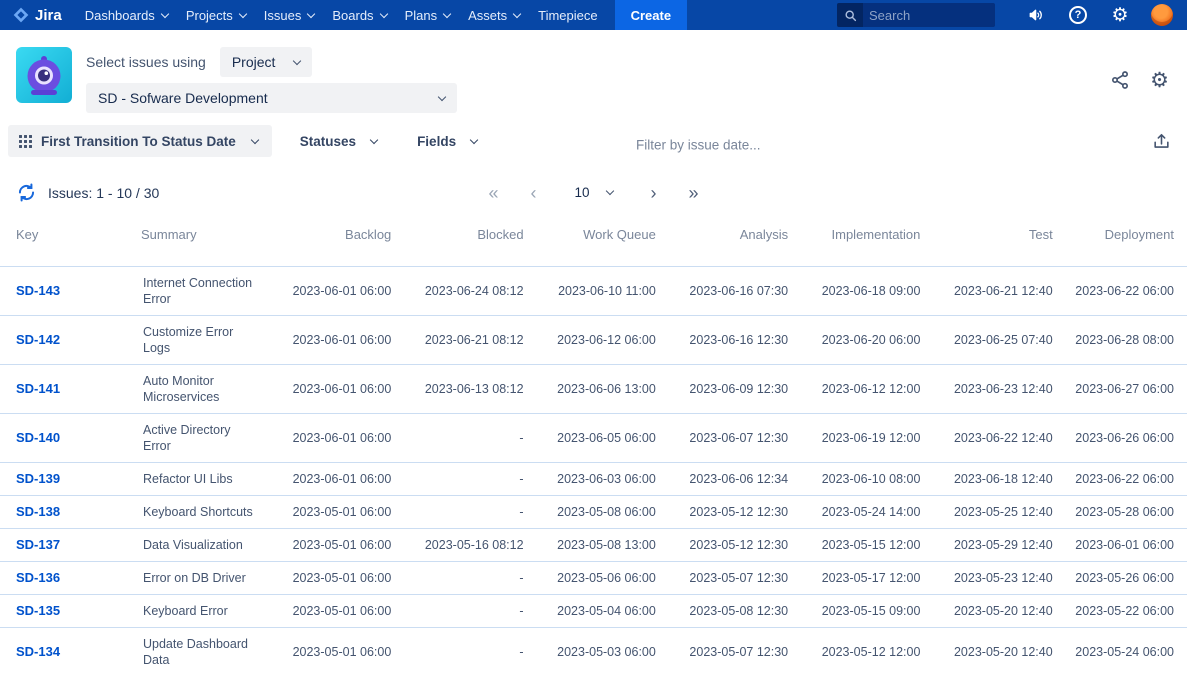  What do you see at coordinates (474, 545) in the screenshot?
I see `date-cell: 2023-05-16 08:12` at bounding box center [474, 545].